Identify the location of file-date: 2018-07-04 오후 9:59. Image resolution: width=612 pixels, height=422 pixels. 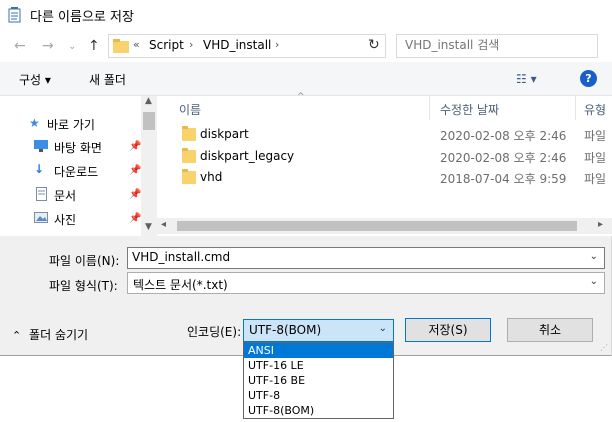
(503, 179).